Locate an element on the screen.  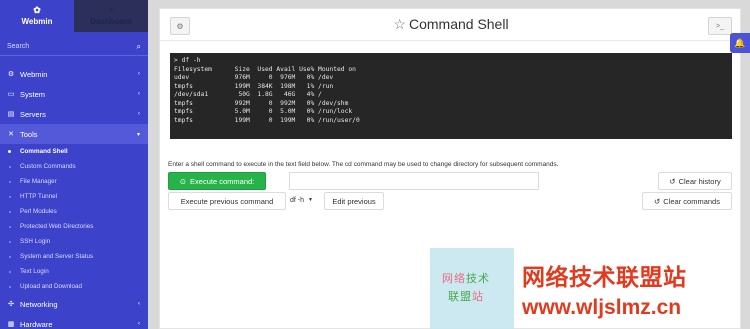
chevron-down-icon: ▼ is located at coordinates (310, 200).